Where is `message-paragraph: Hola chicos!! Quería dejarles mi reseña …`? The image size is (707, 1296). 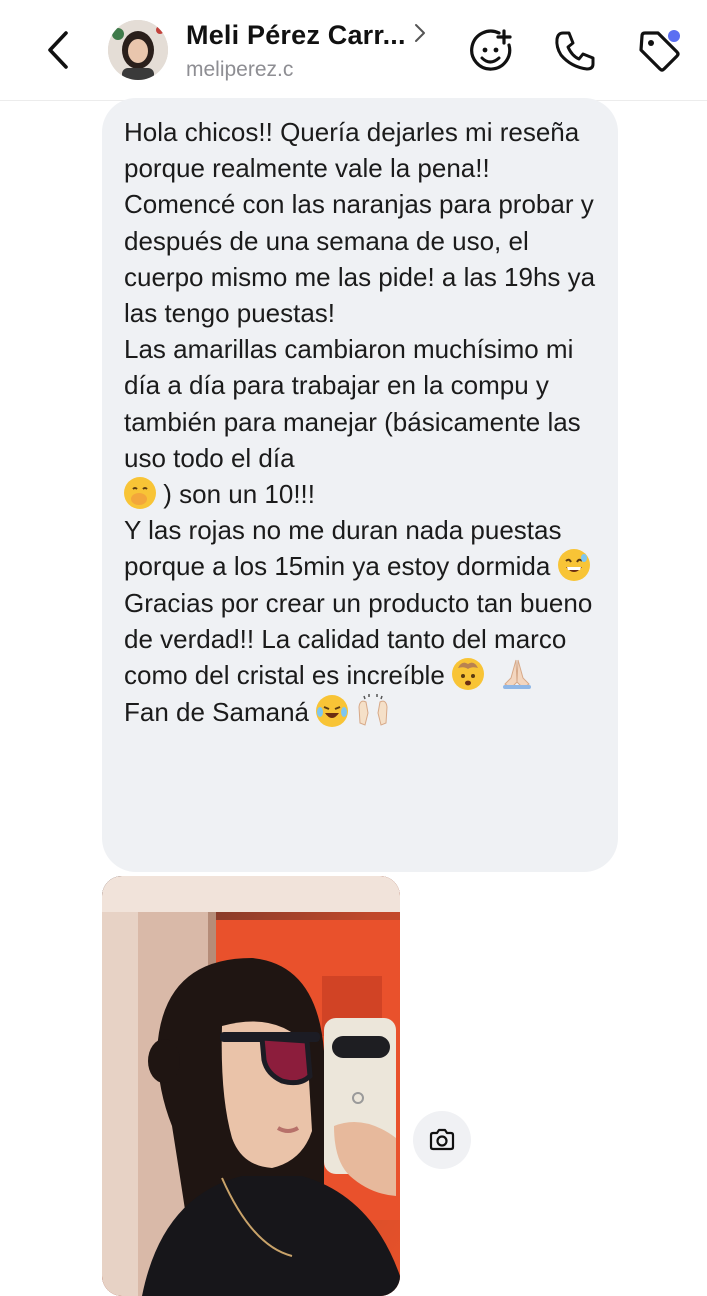 message-paragraph: Hola chicos!! Quería dejarles mi reseña … is located at coordinates (360, 223).